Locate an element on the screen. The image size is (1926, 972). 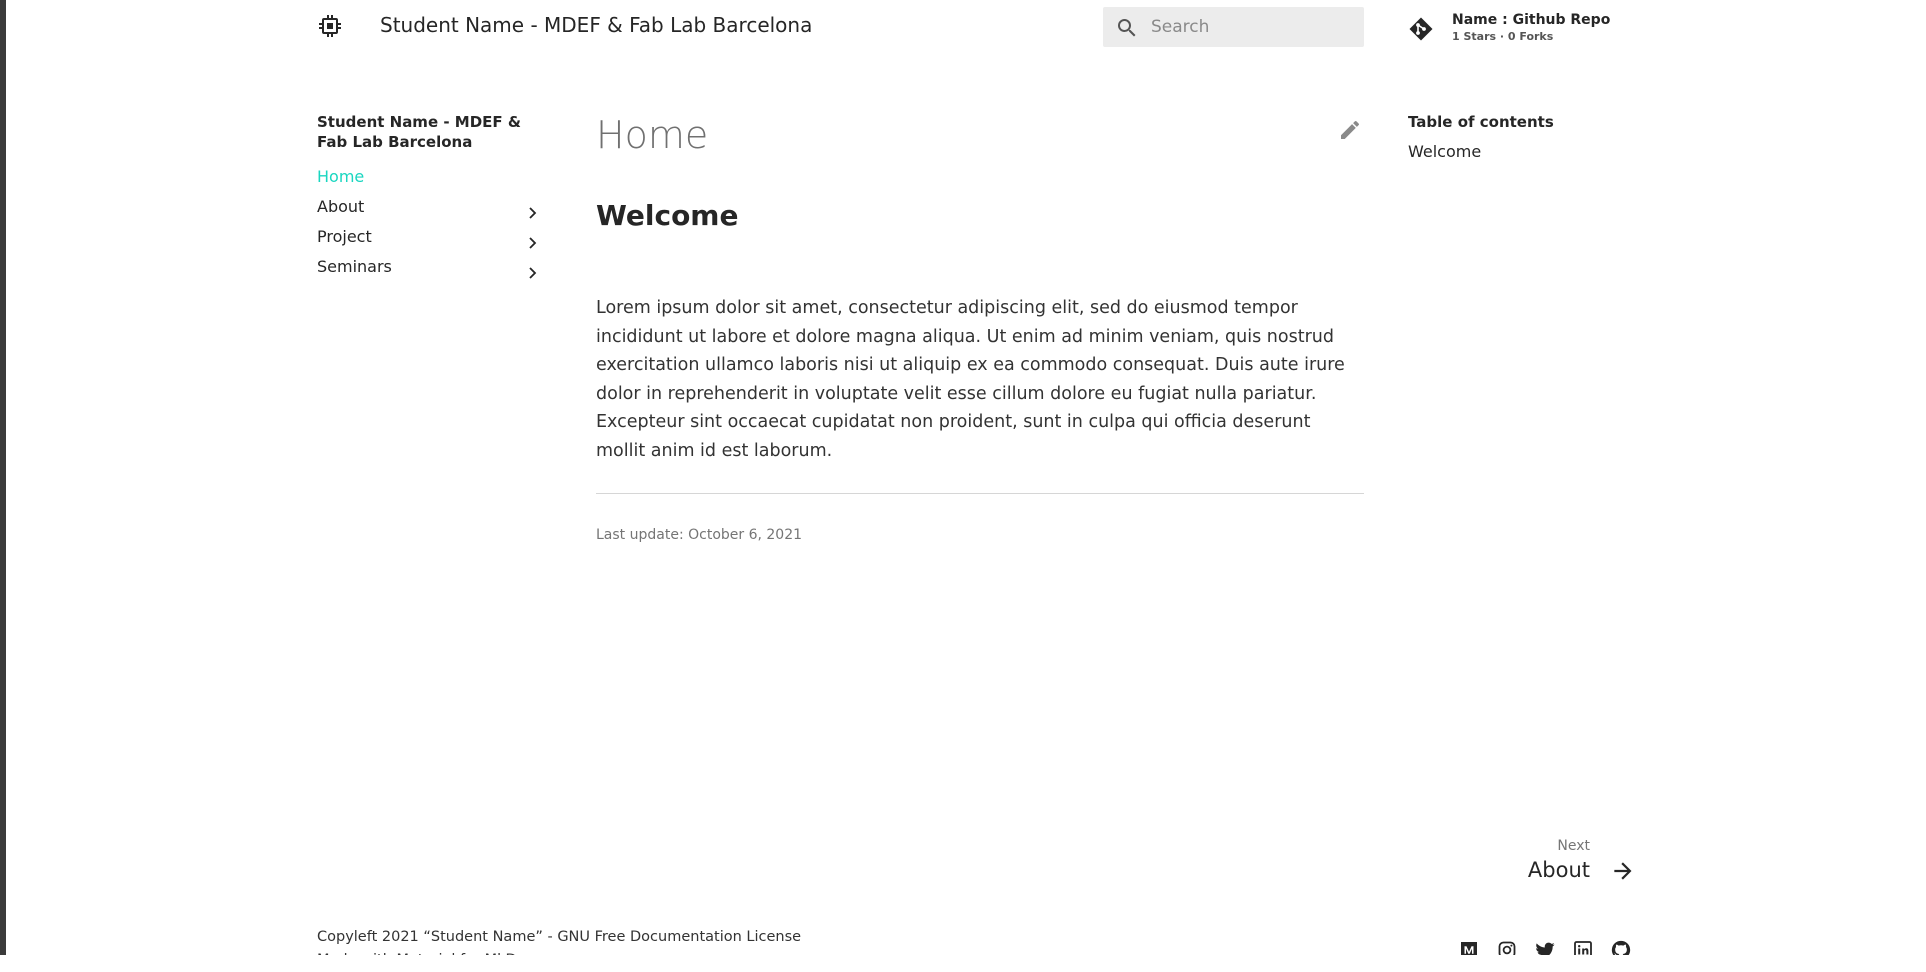
search-icon is located at coordinates (1127, 28).